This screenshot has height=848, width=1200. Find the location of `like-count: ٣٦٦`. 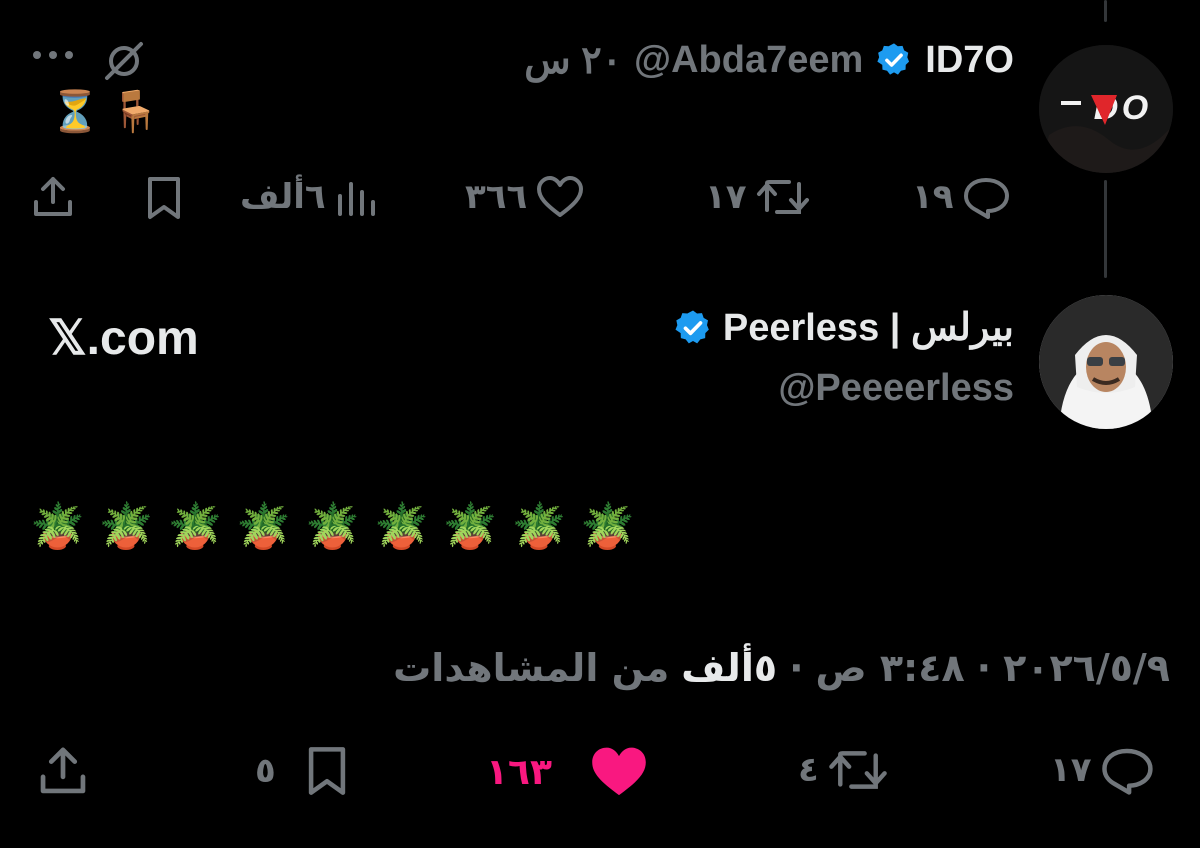

like-count: ٣٦٦ is located at coordinates (496, 197).